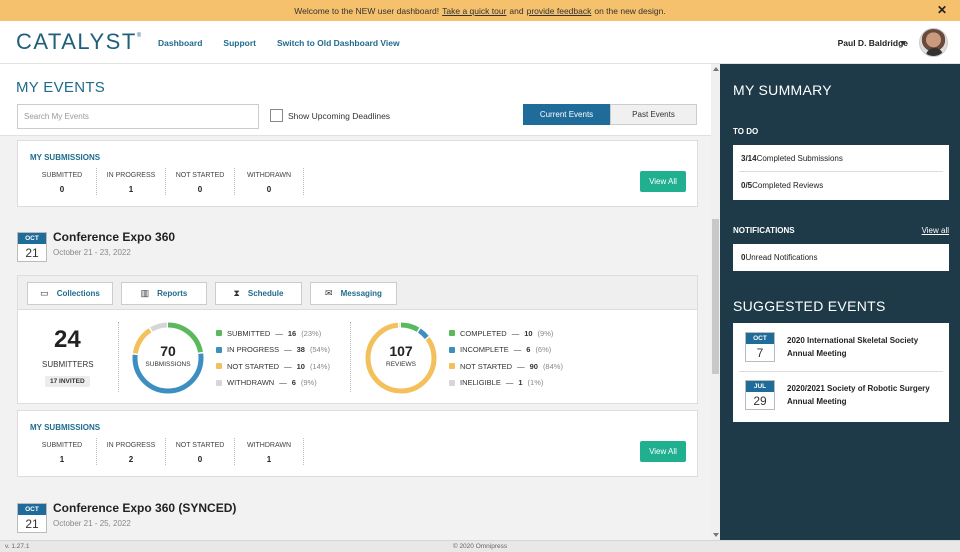  I want to click on close-icon: ✕, so click(942, 10).